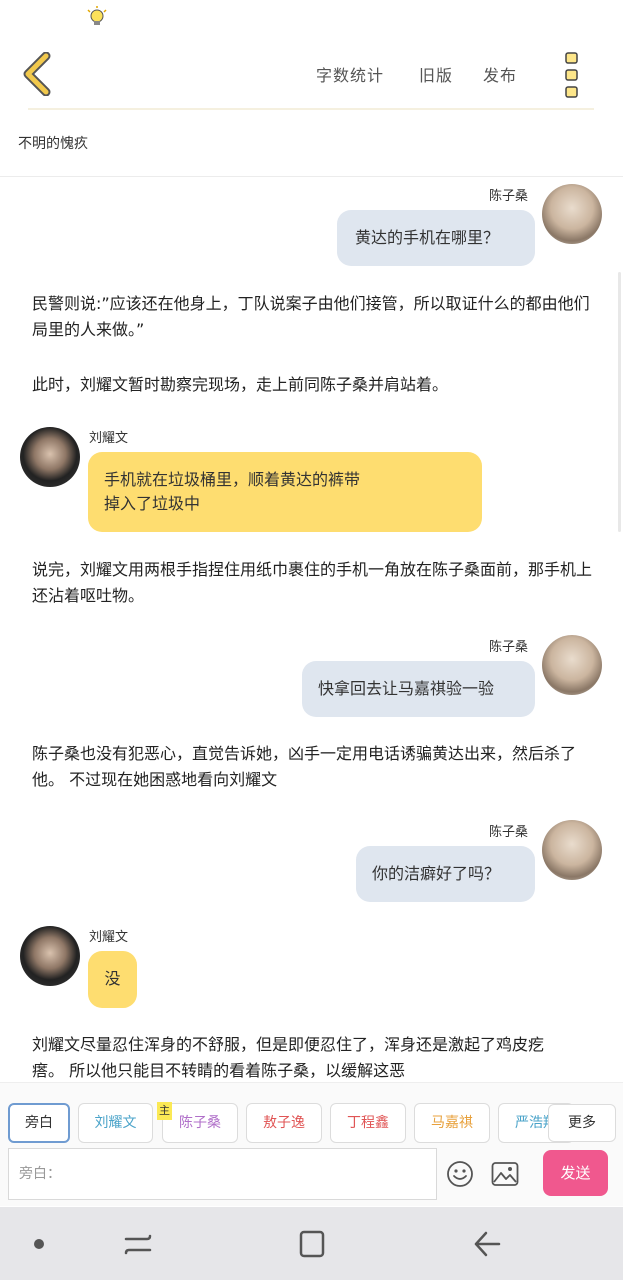 The height and width of the screenshot is (1280, 623). I want to click on chip-label: 刘耀文, so click(115, 1123).